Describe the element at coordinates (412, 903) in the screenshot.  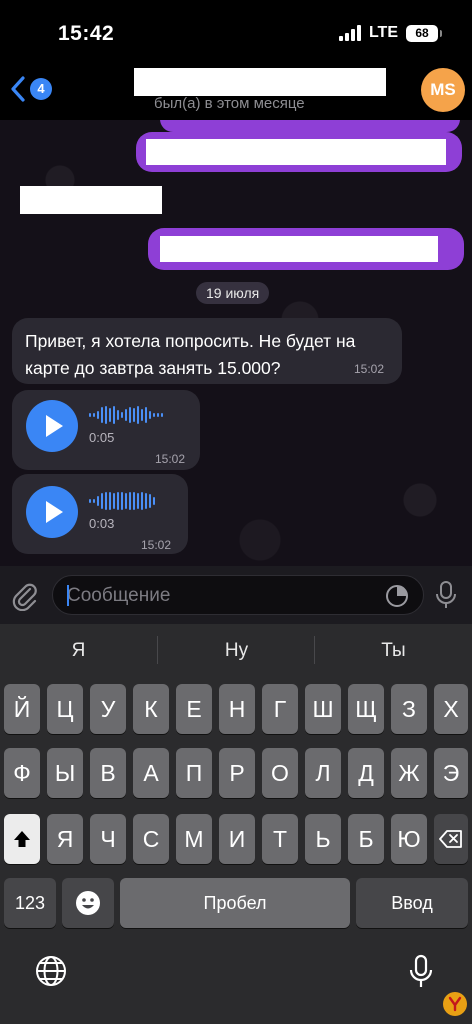
I see `return-key: Ввод` at that location.